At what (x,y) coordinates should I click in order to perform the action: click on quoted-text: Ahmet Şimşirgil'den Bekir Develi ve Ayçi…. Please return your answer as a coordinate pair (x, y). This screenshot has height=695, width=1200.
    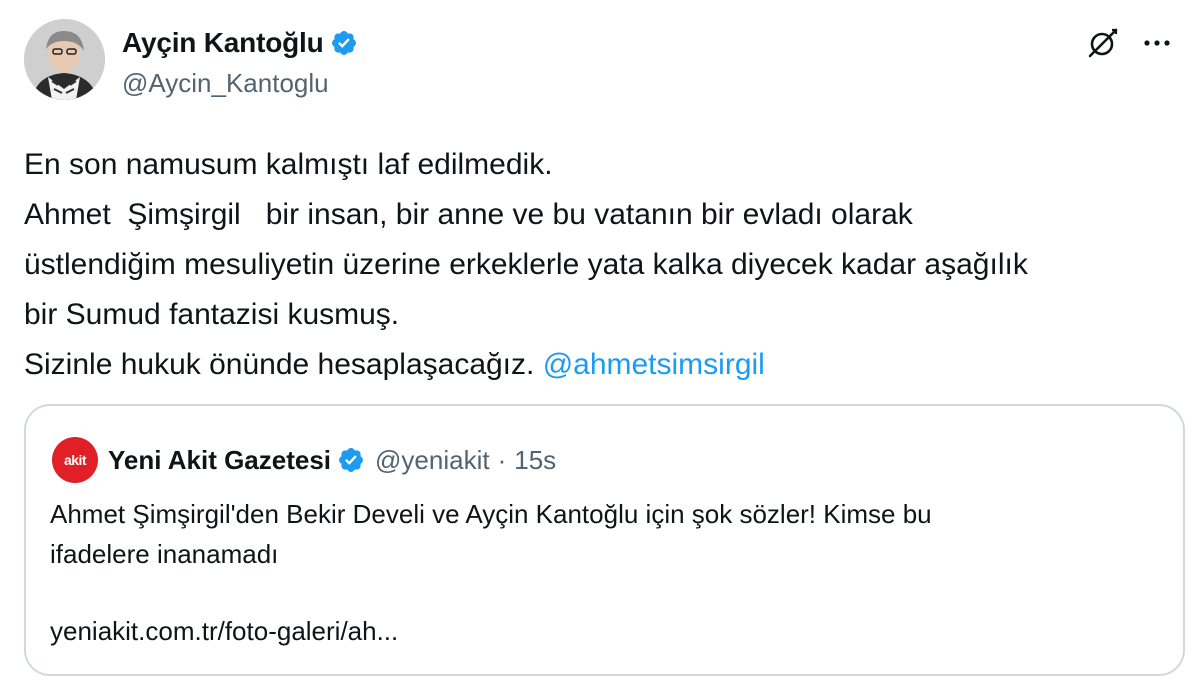
    Looking at the image, I should click on (600, 534).